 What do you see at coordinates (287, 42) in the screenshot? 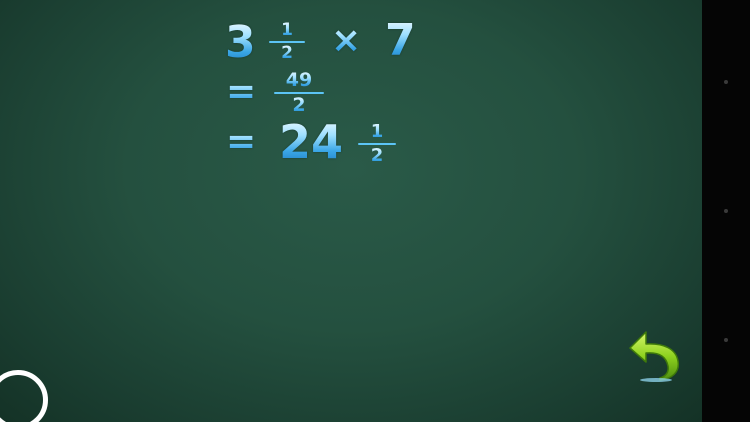
I see `line1-fraction: 1 2` at bounding box center [287, 42].